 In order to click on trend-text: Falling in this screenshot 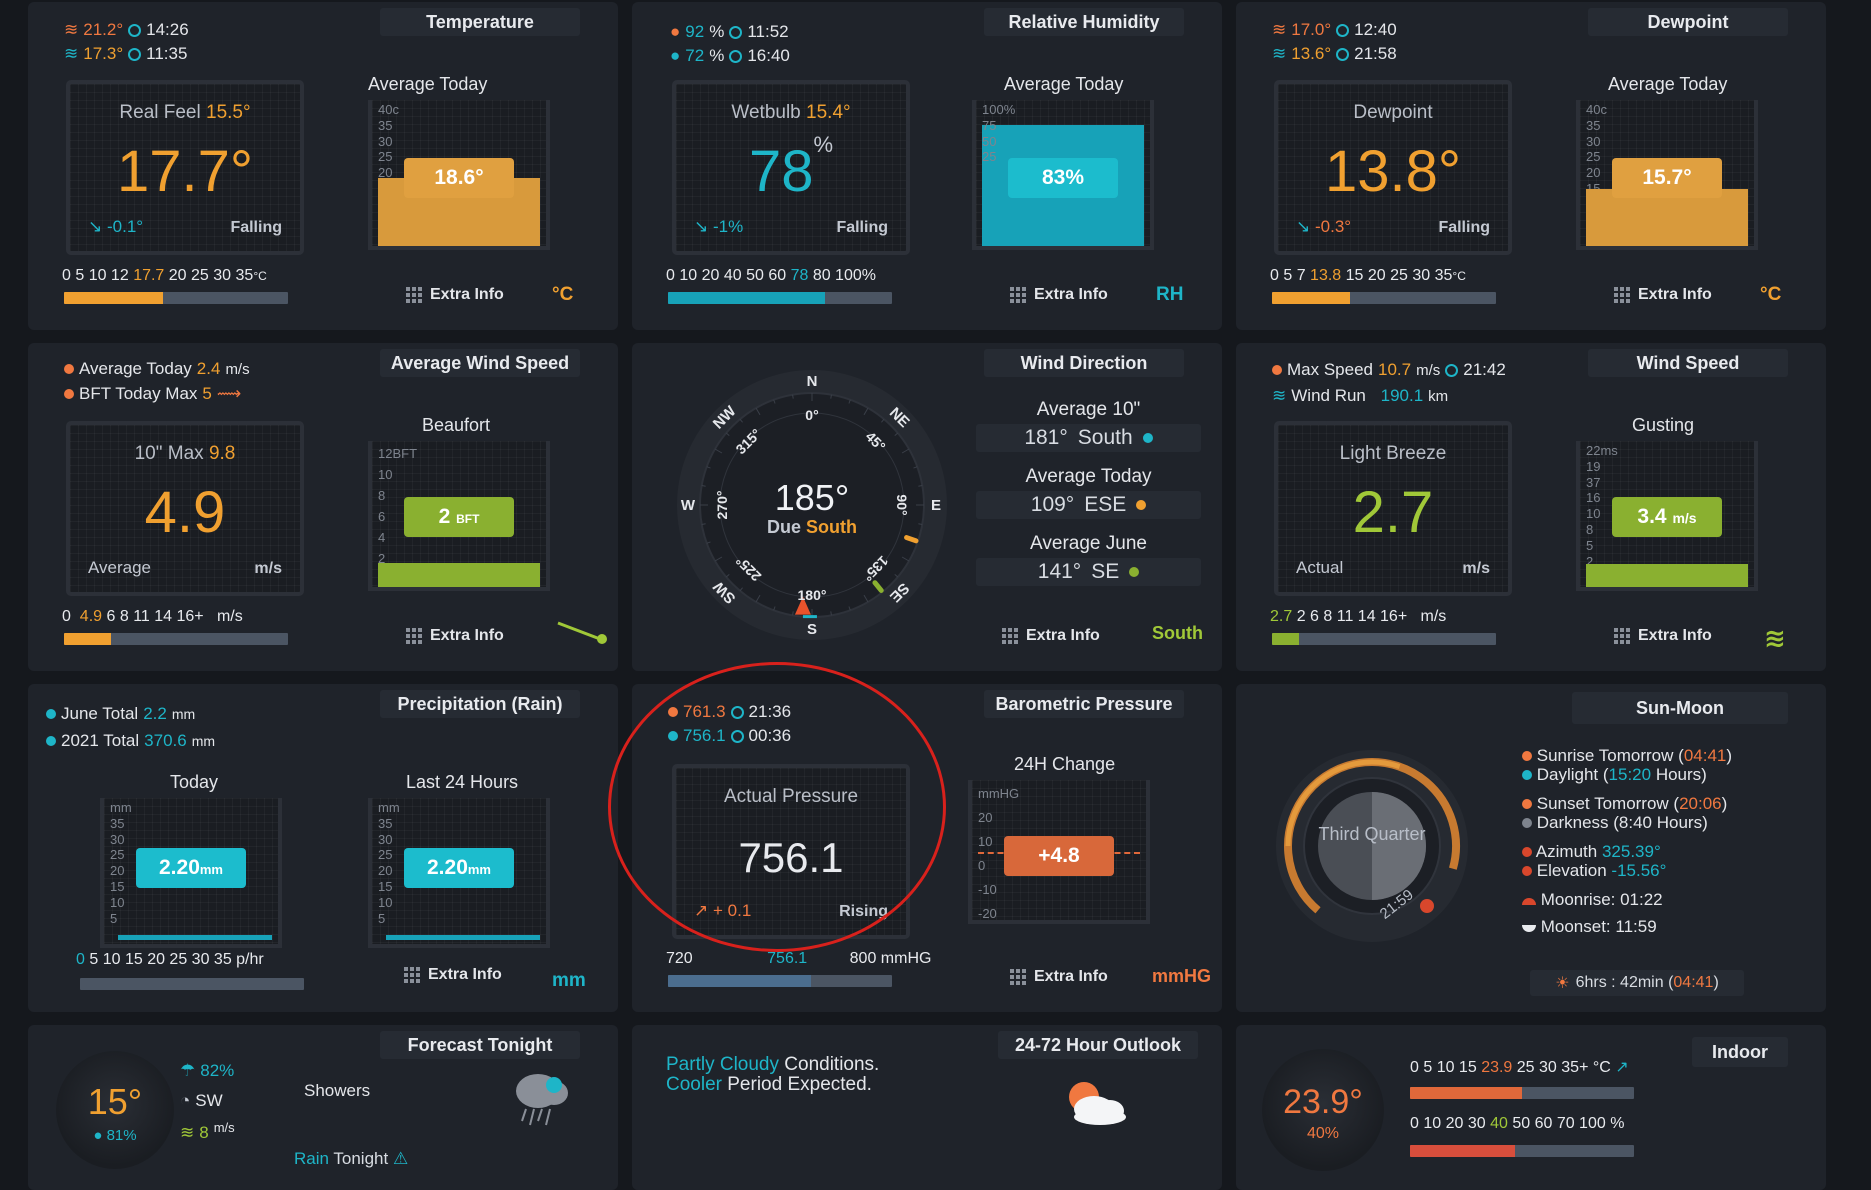, I will do `click(1464, 227)`.